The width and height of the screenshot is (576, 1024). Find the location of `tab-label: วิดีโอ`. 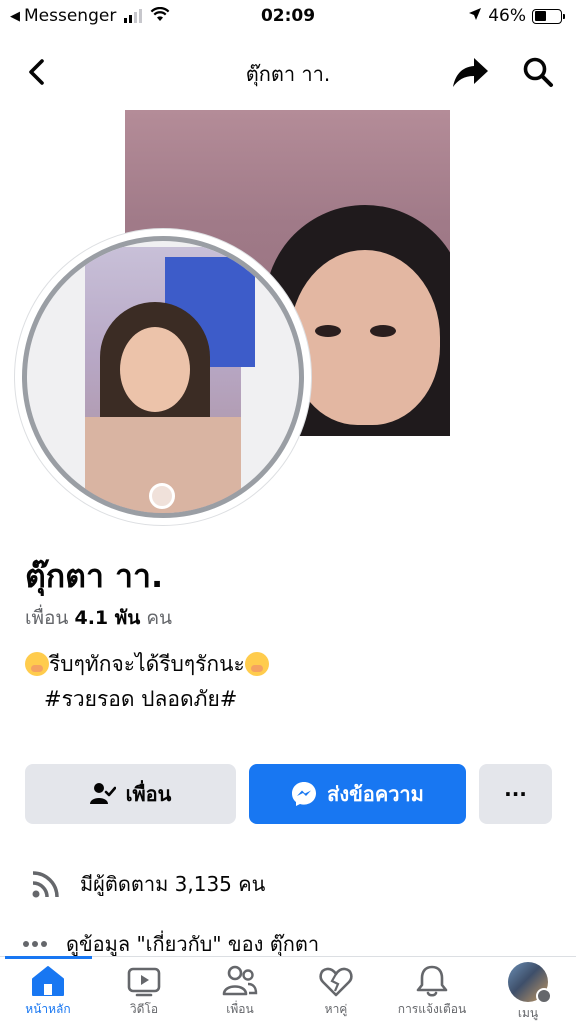

tab-label: วิดีโอ is located at coordinates (144, 1009).